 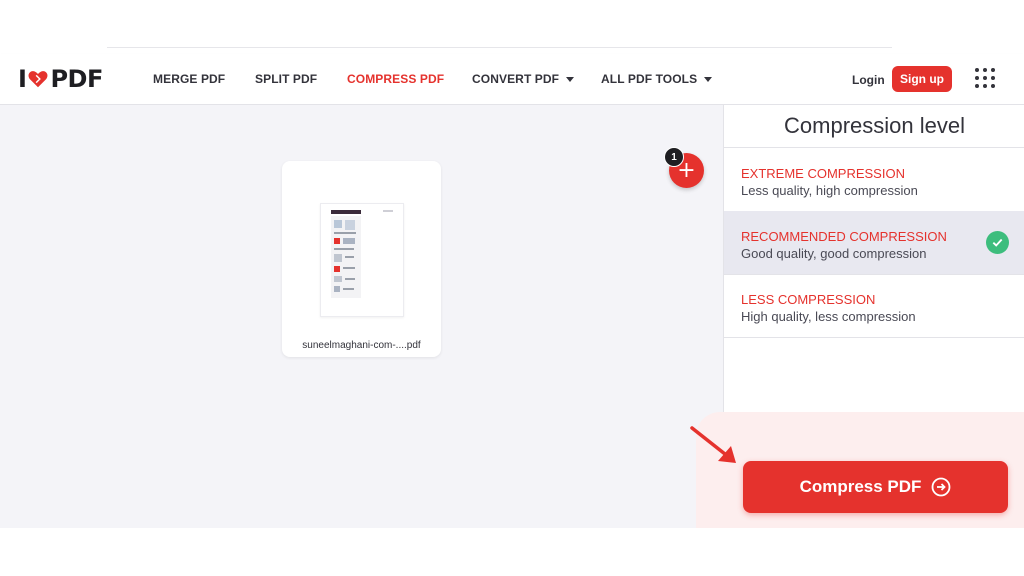 I want to click on compress-pdf-label: Compress PDF, so click(x=860, y=486).